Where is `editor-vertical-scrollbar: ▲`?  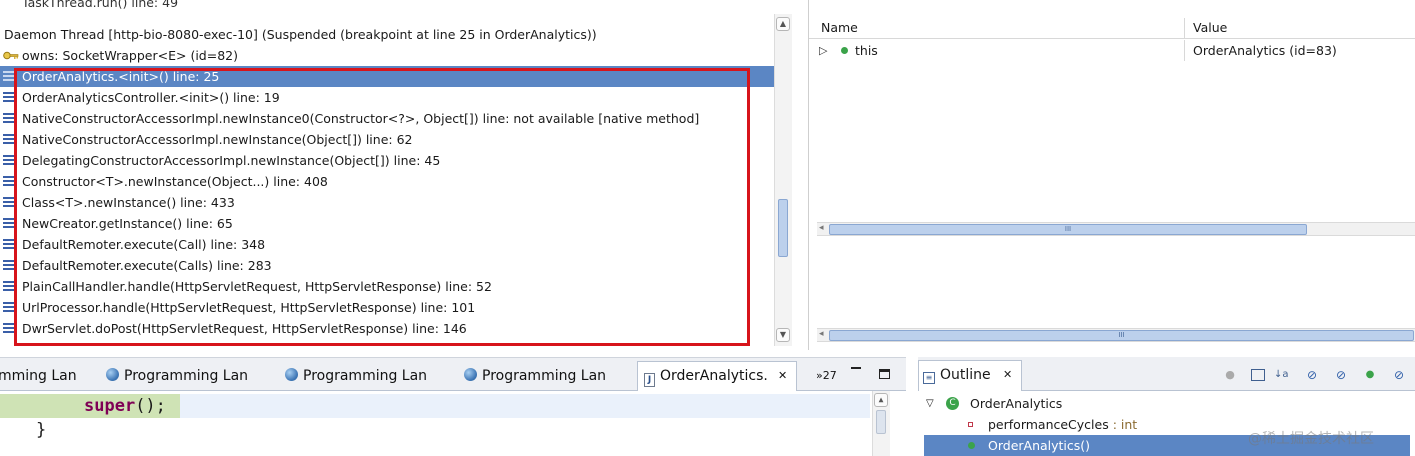
editor-vertical-scrollbar: ▲ is located at coordinates (881, 423).